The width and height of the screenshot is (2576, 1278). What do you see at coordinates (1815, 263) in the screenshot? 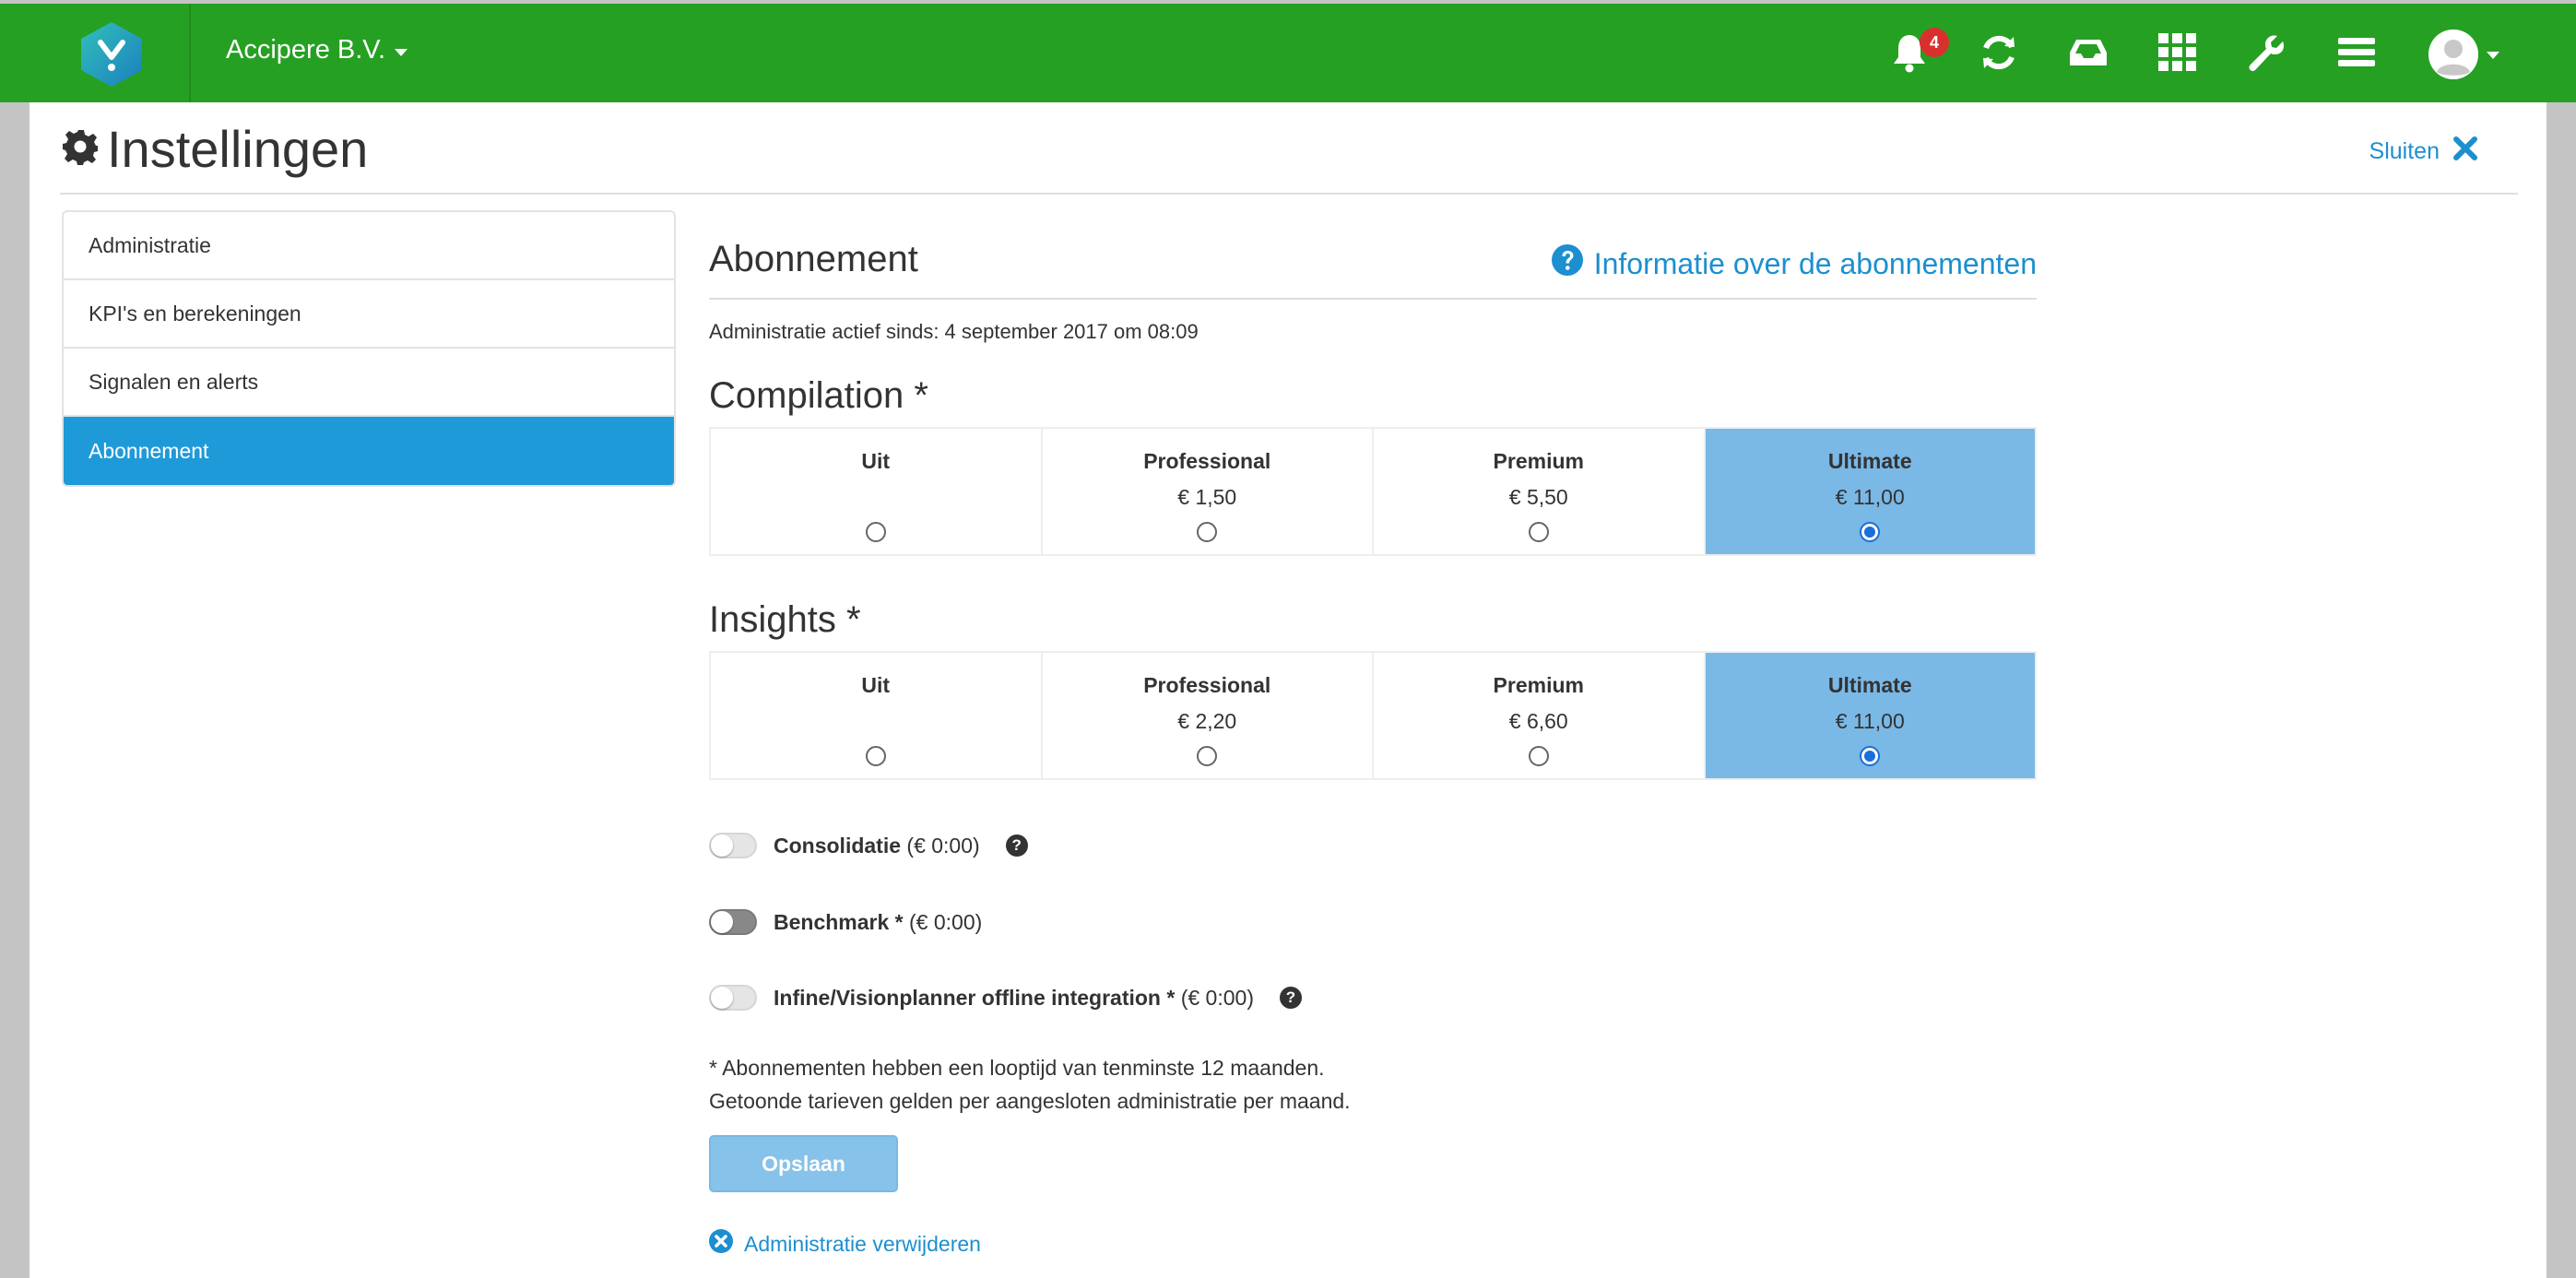
I see `info-link-label: Informatie over de abonnementen` at bounding box center [1815, 263].